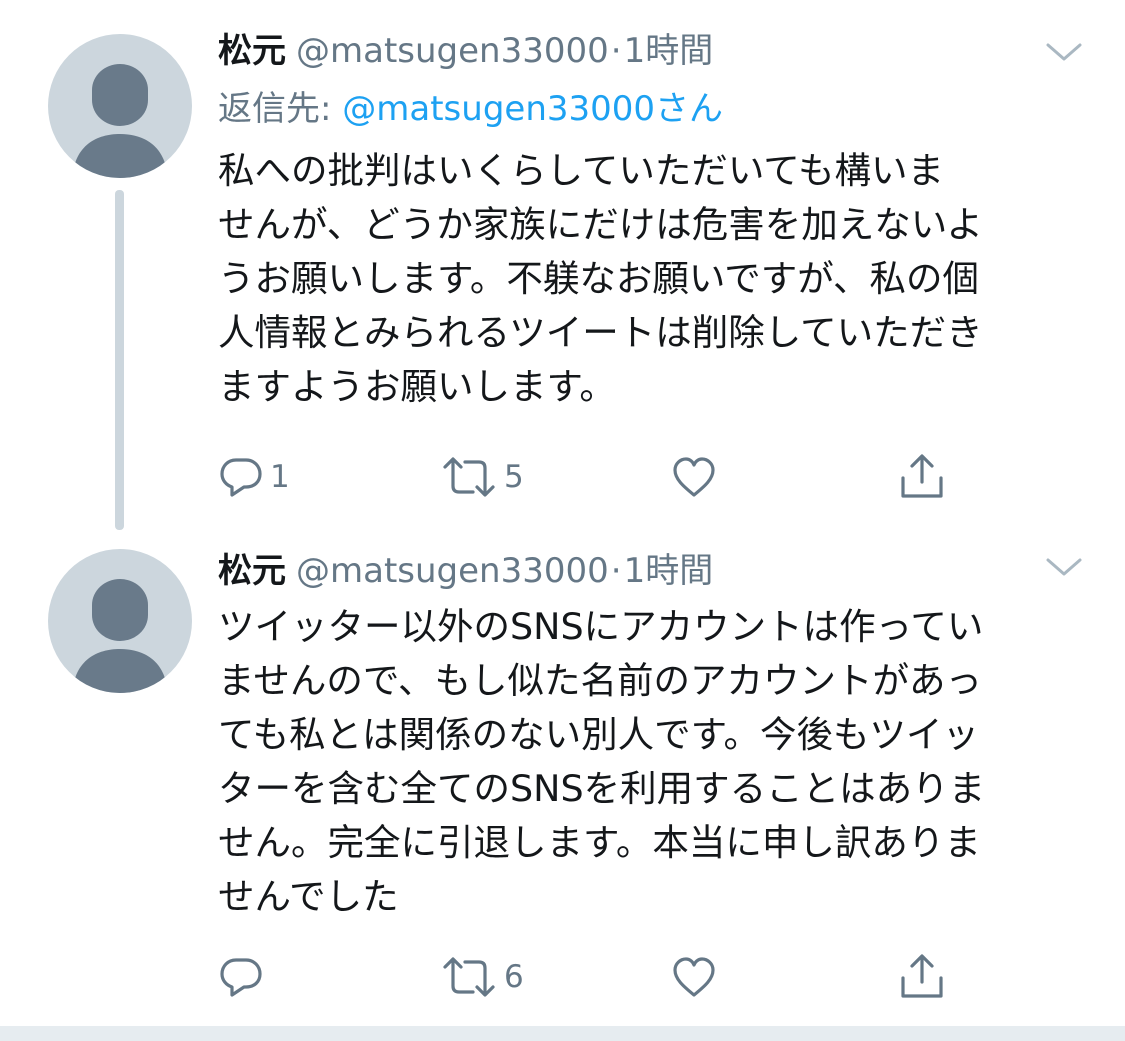  Describe the element at coordinates (581, 170) in the screenshot. I see `tweet-text-line: 私への批判はいくらしていただいても構いま` at that location.